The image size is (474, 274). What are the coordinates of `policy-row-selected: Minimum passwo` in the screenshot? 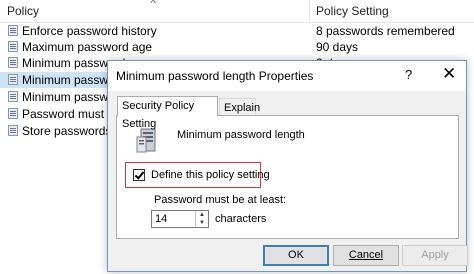 It's located at (57, 80).